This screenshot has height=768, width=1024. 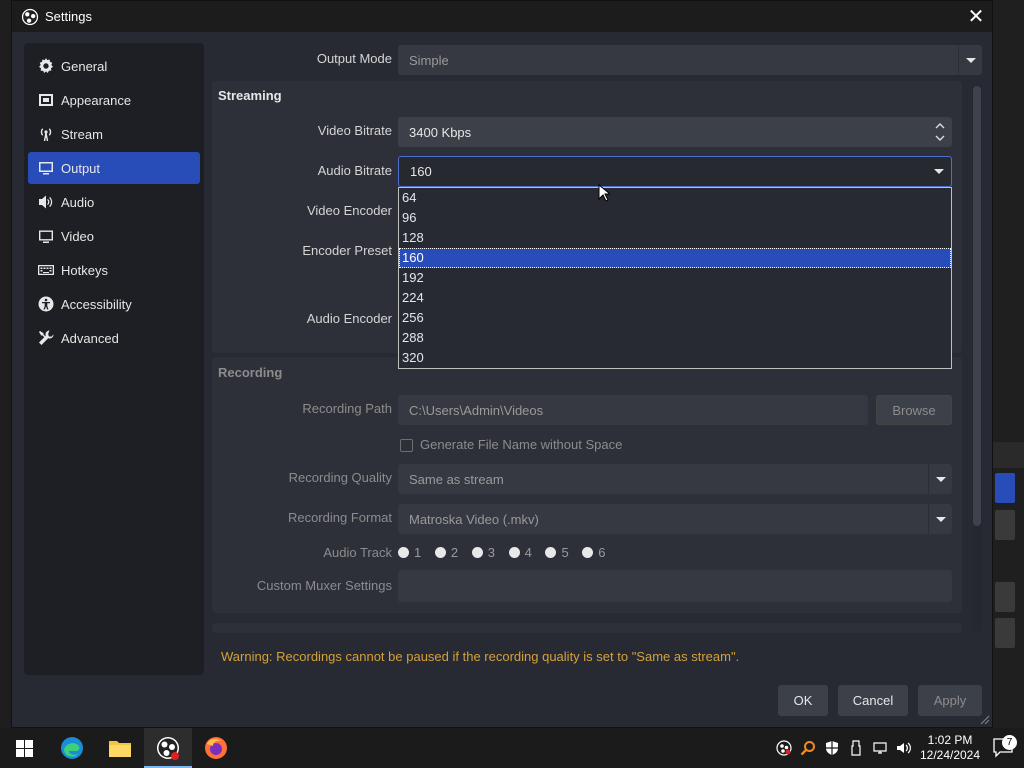 I want to click on apply-button: Apply, so click(x=950, y=700).